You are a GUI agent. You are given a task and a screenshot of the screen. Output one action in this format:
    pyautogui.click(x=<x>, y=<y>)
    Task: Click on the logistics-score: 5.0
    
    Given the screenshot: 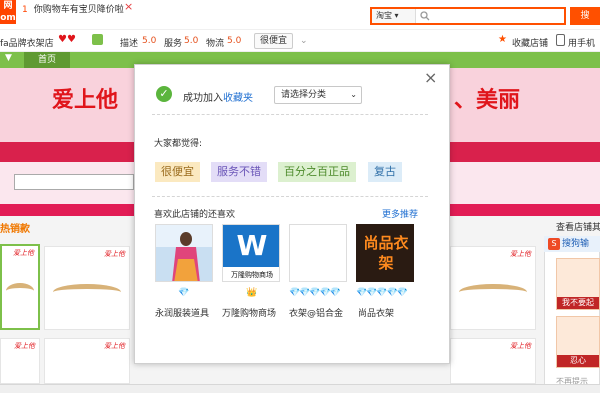 What is the action you would take?
    pyautogui.click(x=234, y=41)
    